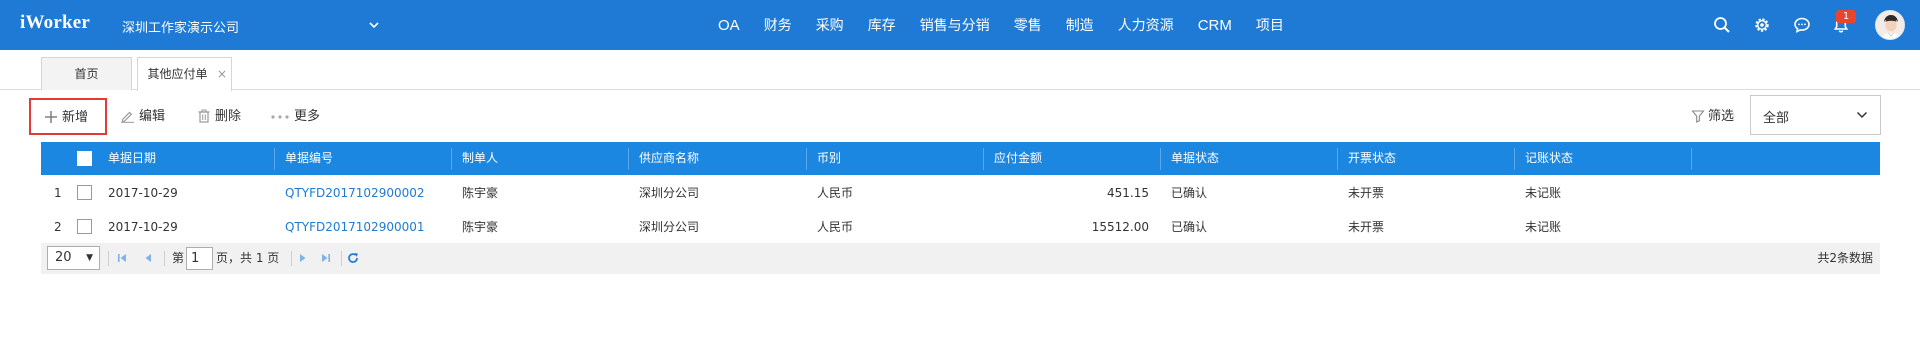 Image resolution: width=1920 pixels, height=362 pixels. Describe the element at coordinates (1028, 25) in the screenshot. I see `nav-item-retail: 零售` at that location.